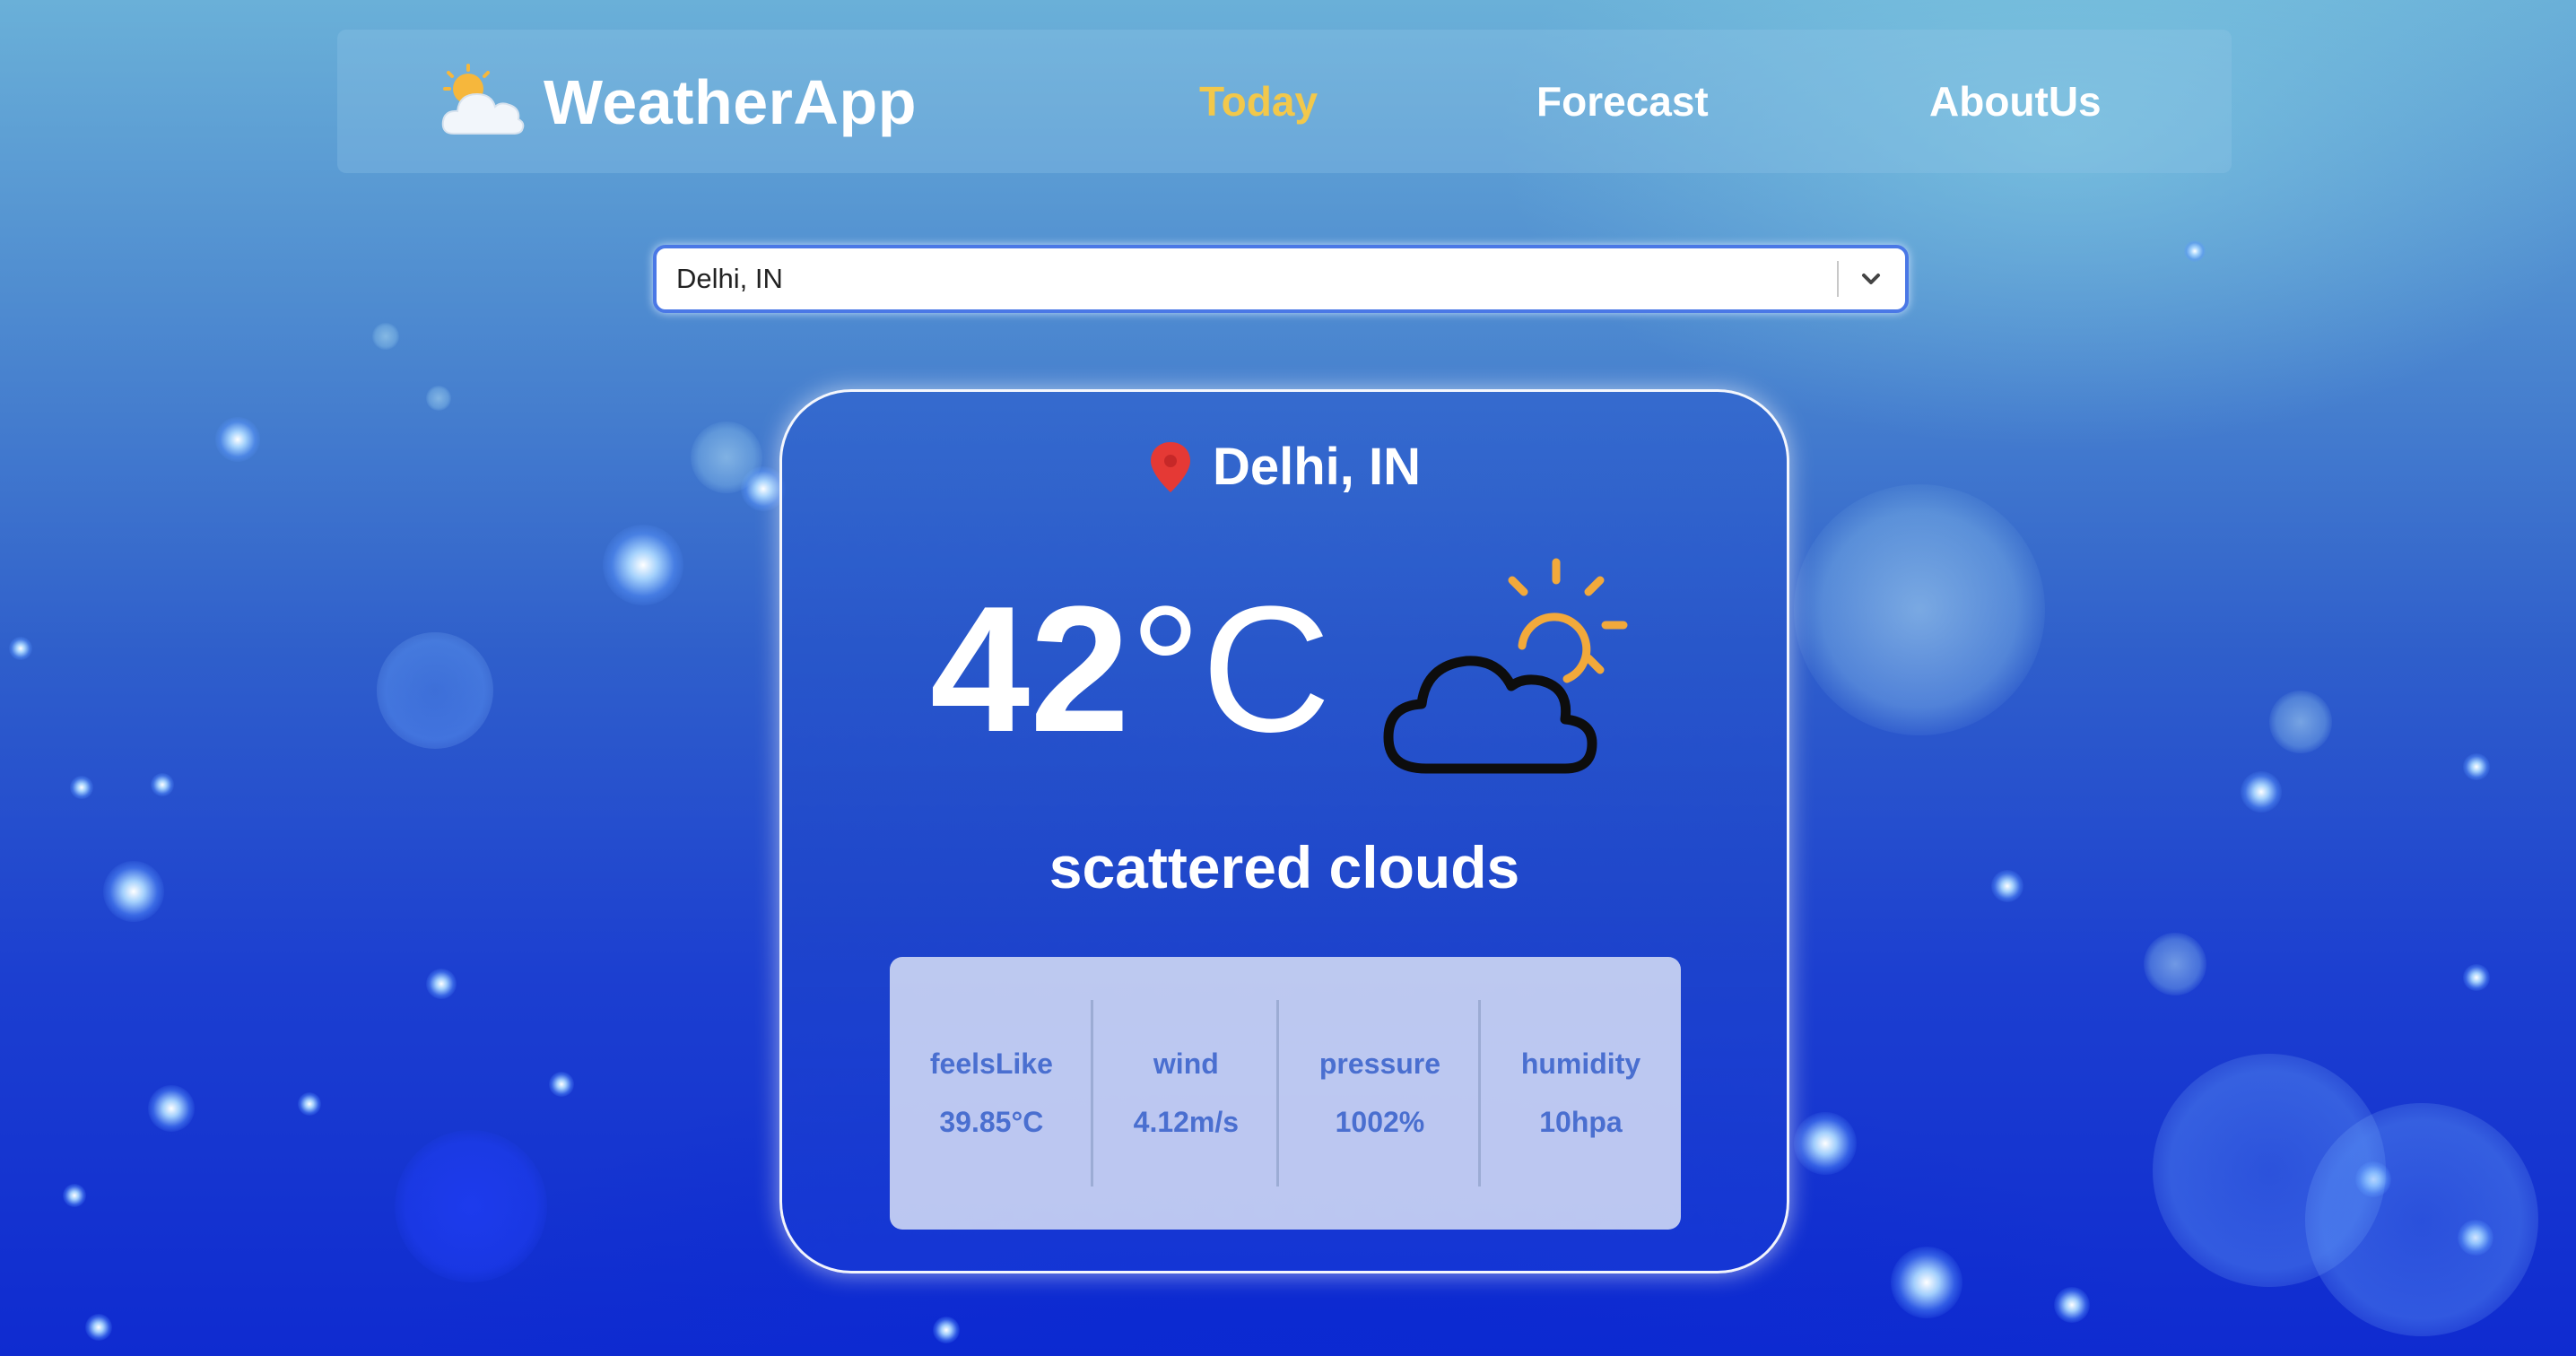 This screenshot has height=1356, width=2576. I want to click on city-select: Delhi, IN, so click(1281, 279).